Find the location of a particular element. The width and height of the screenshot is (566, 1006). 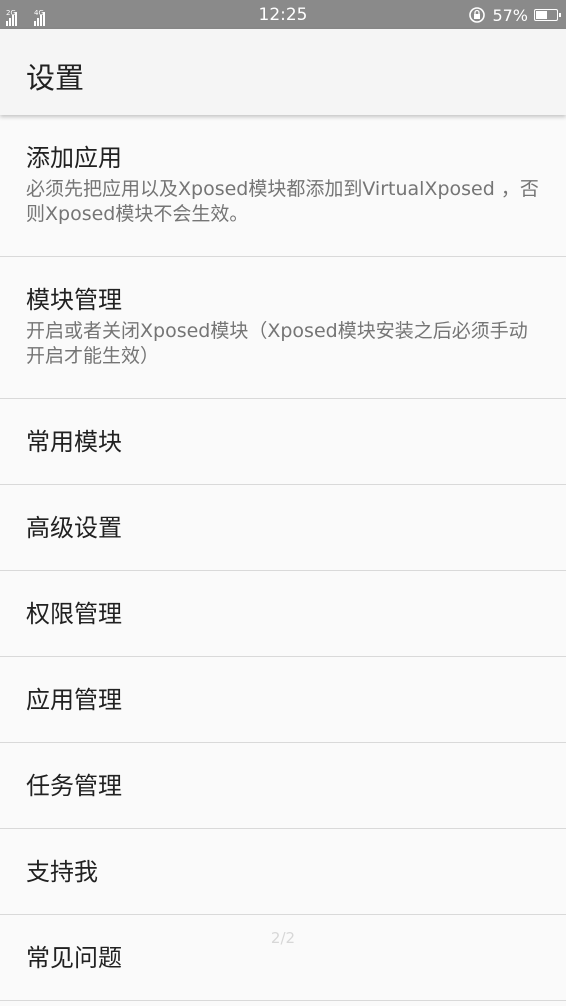

settings-item-title: 添加应用 is located at coordinates (74, 158).